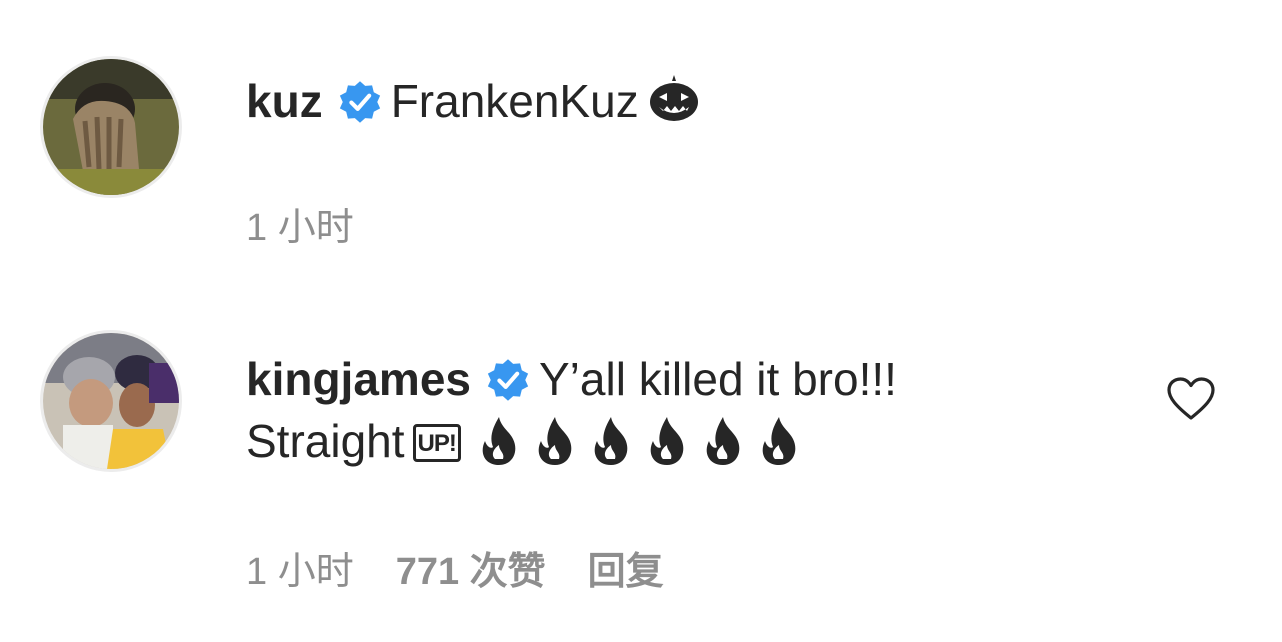 The image size is (1282, 642). I want to click on comment-body-line-1: Y’all killed it bro!!!, so click(718, 379).